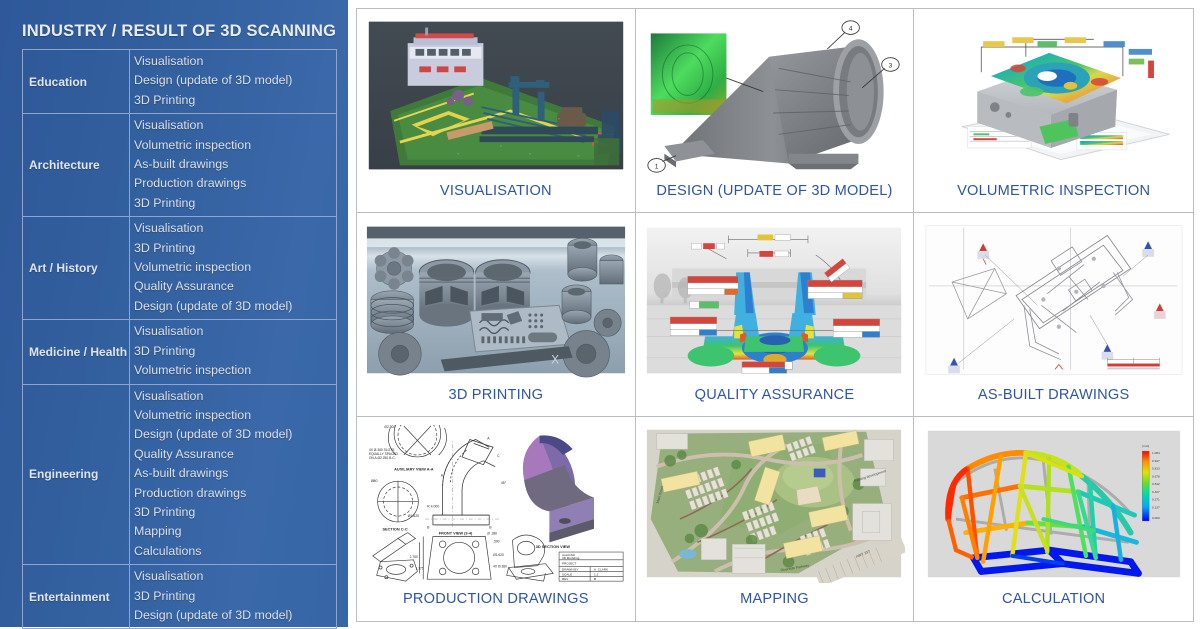 This screenshot has width=1200, height=629. Describe the element at coordinates (1156, 484) in the screenshot. I see `svg-text: 0.542` at that location.